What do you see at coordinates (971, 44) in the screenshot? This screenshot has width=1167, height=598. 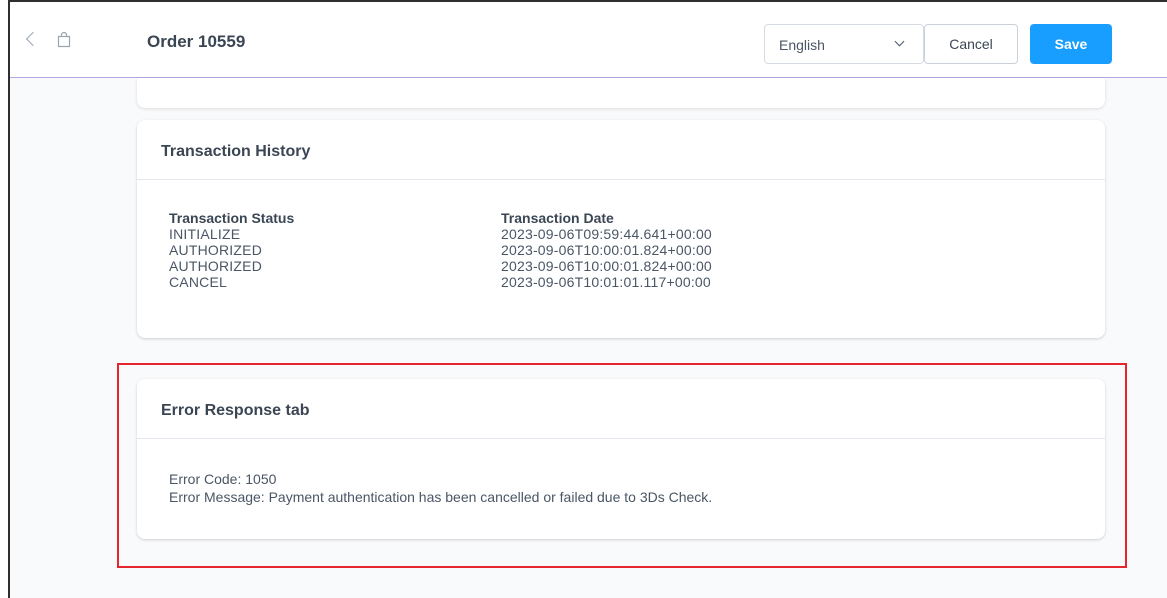 I see `cancel-button: Cancel` at bounding box center [971, 44].